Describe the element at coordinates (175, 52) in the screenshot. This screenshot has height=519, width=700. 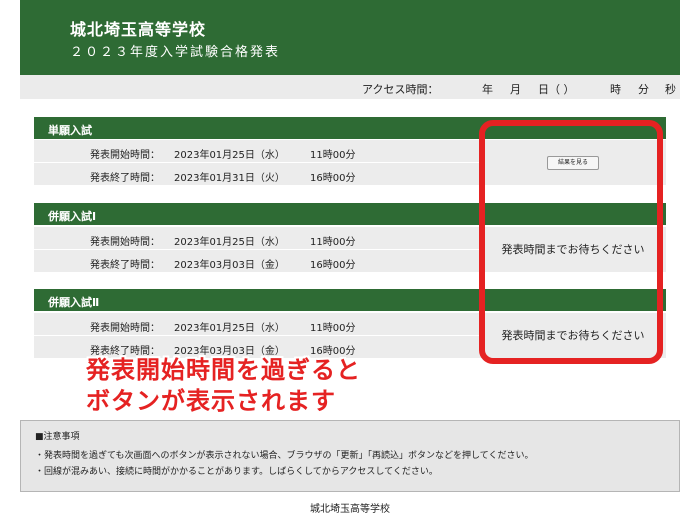
I see `page-subtitle: ２０２３年度入学試験合格発表` at that location.